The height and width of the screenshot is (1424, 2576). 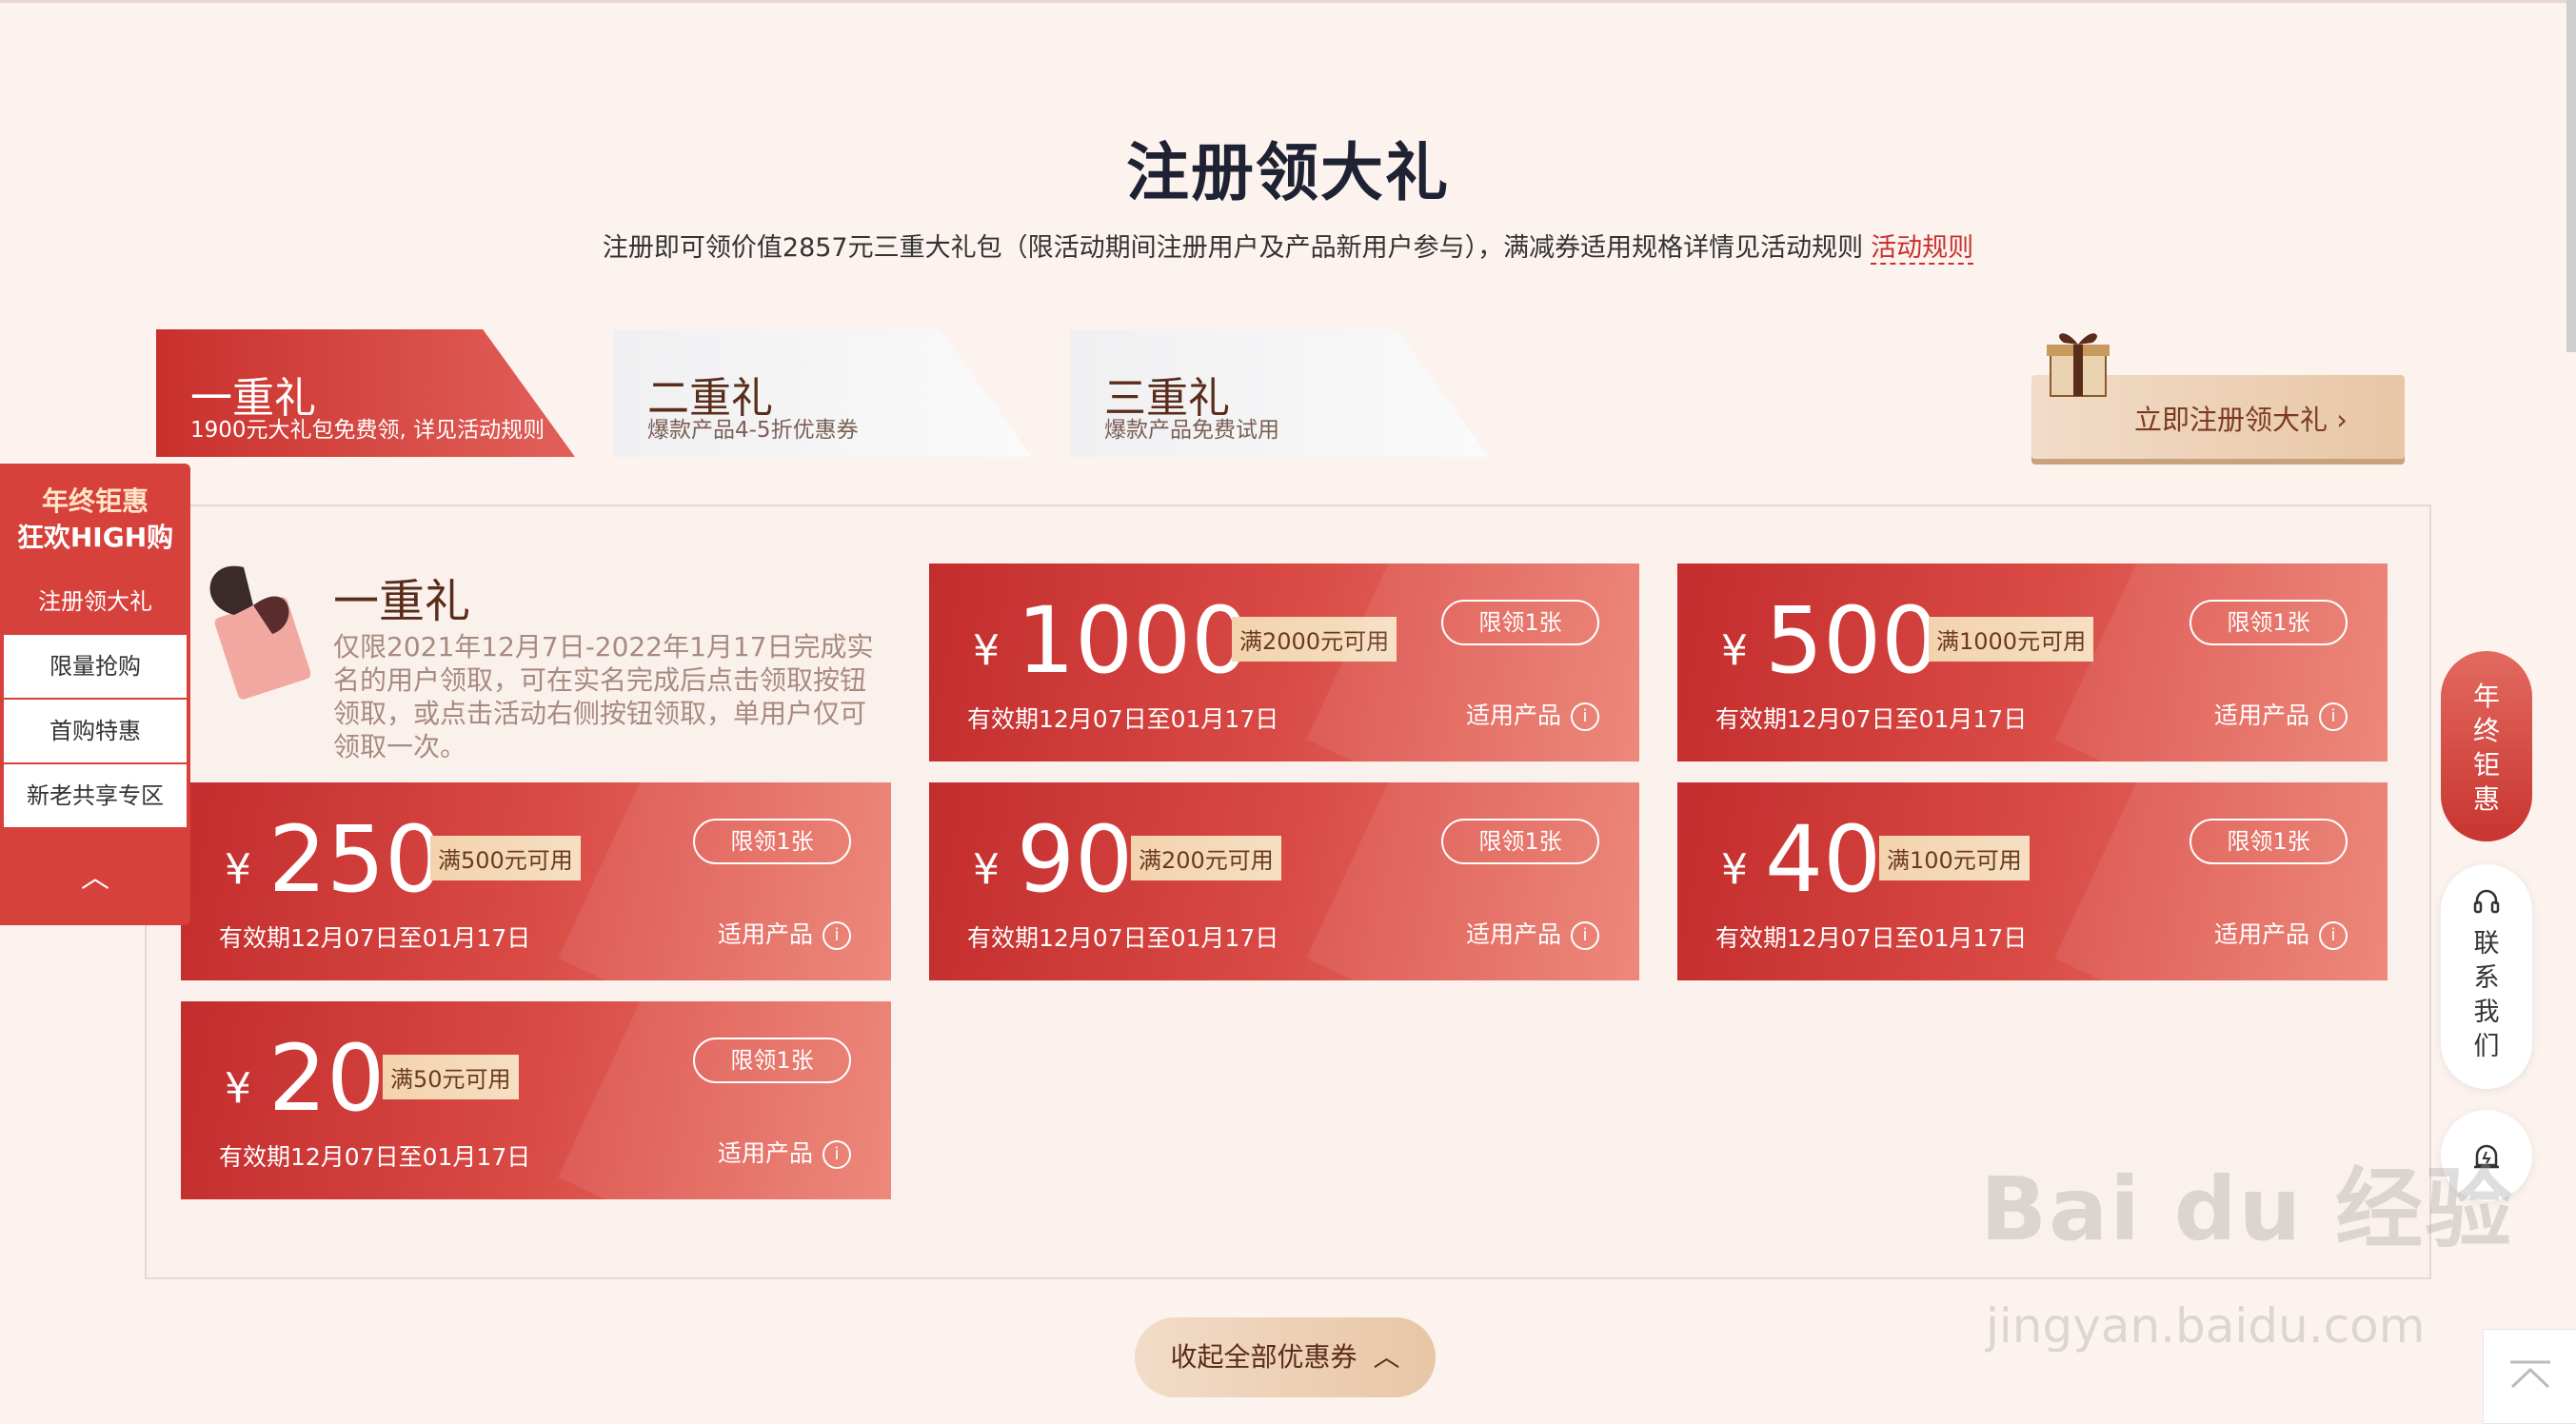 I want to click on coupon-card: ¥ 20 满50元可用 有效期12月07日至01月17日 限领1张 适用产品 i, so click(x=536, y=1100).